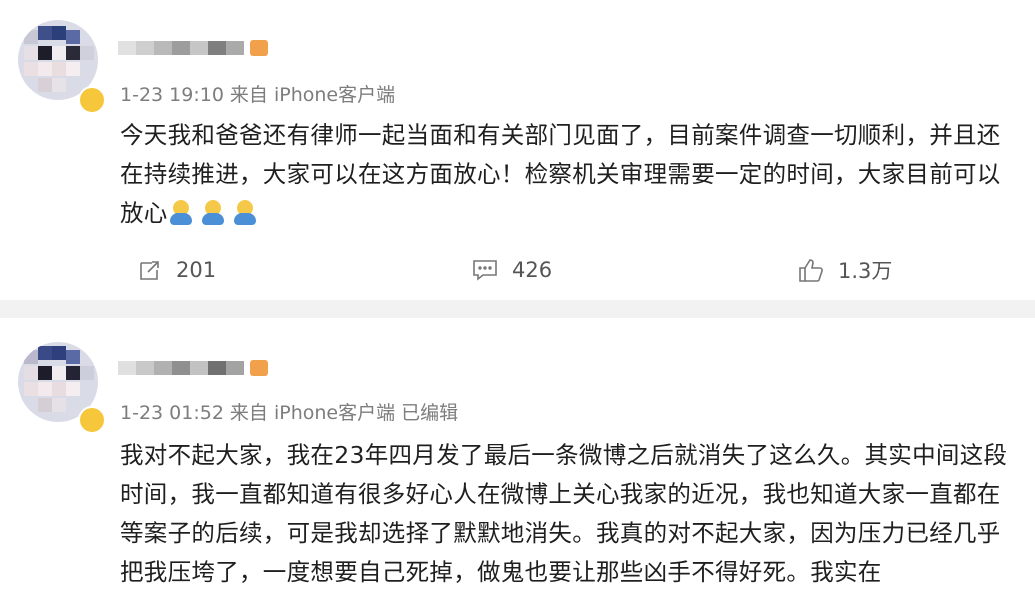 The width and height of the screenshot is (1035, 592). I want to click on post-separator, so click(517, 309).